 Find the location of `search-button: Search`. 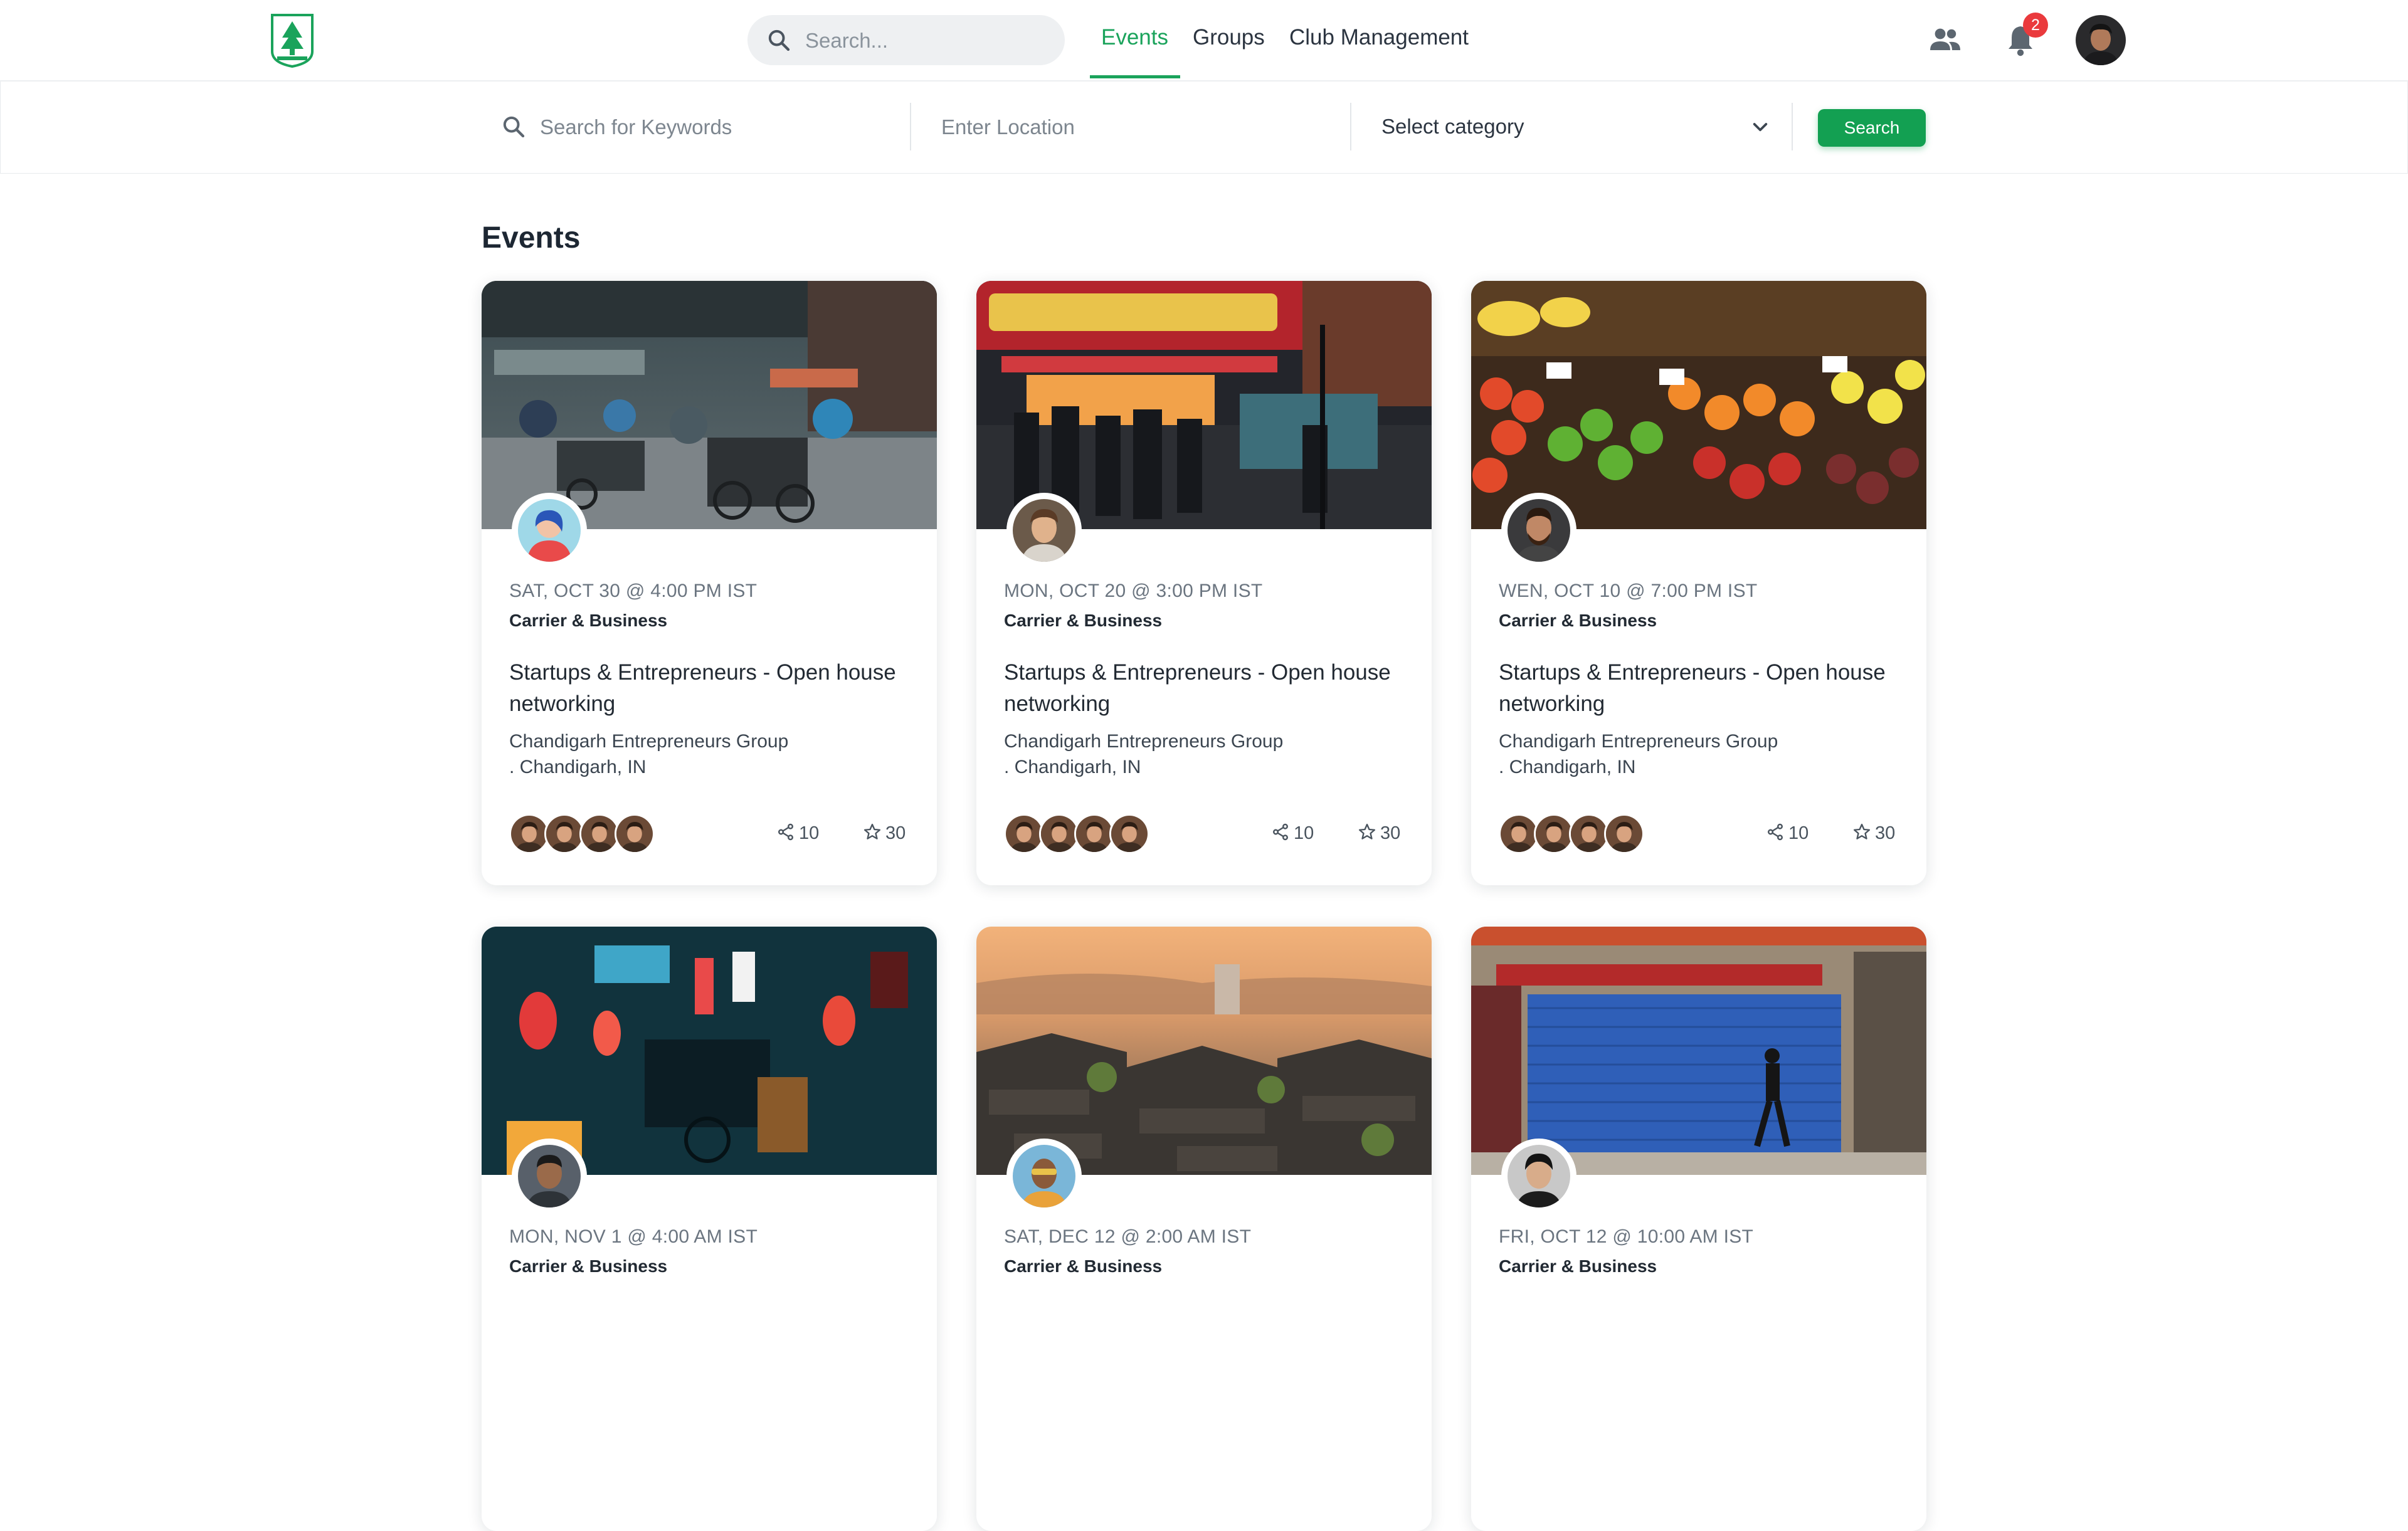

search-button: Search is located at coordinates (1872, 128).